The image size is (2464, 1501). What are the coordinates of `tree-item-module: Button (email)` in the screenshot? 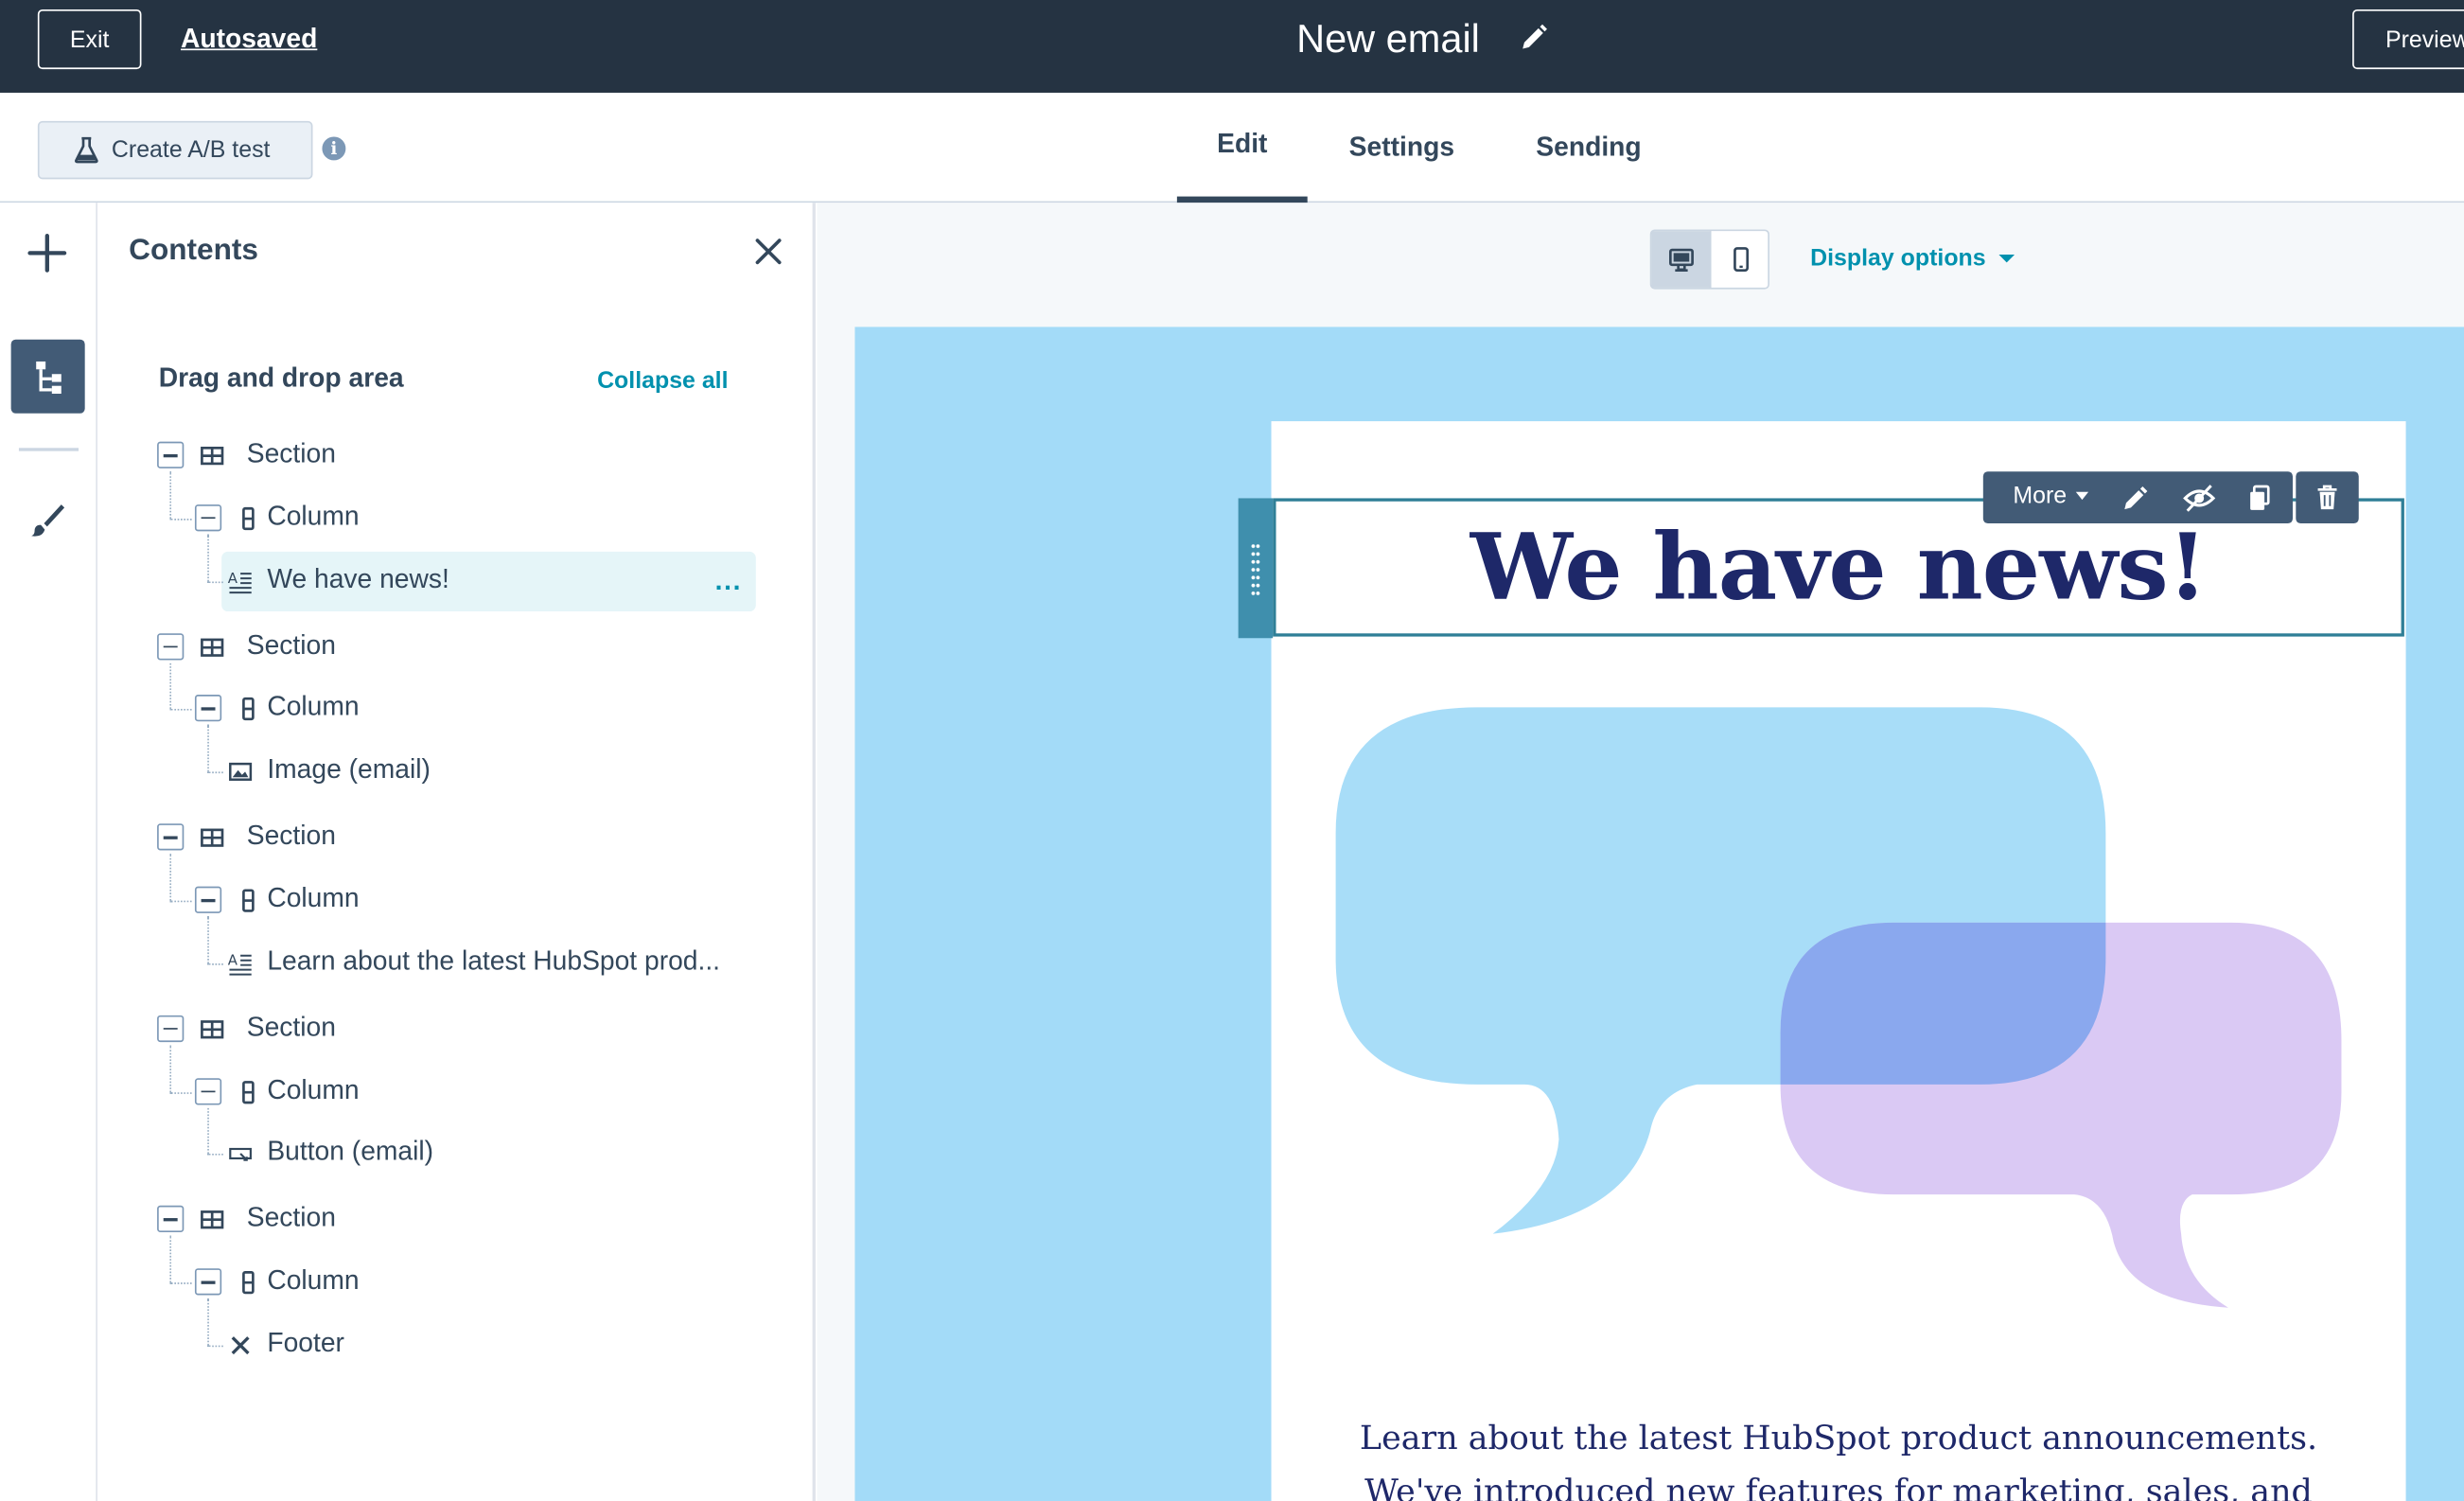 It's located at (350, 1152).